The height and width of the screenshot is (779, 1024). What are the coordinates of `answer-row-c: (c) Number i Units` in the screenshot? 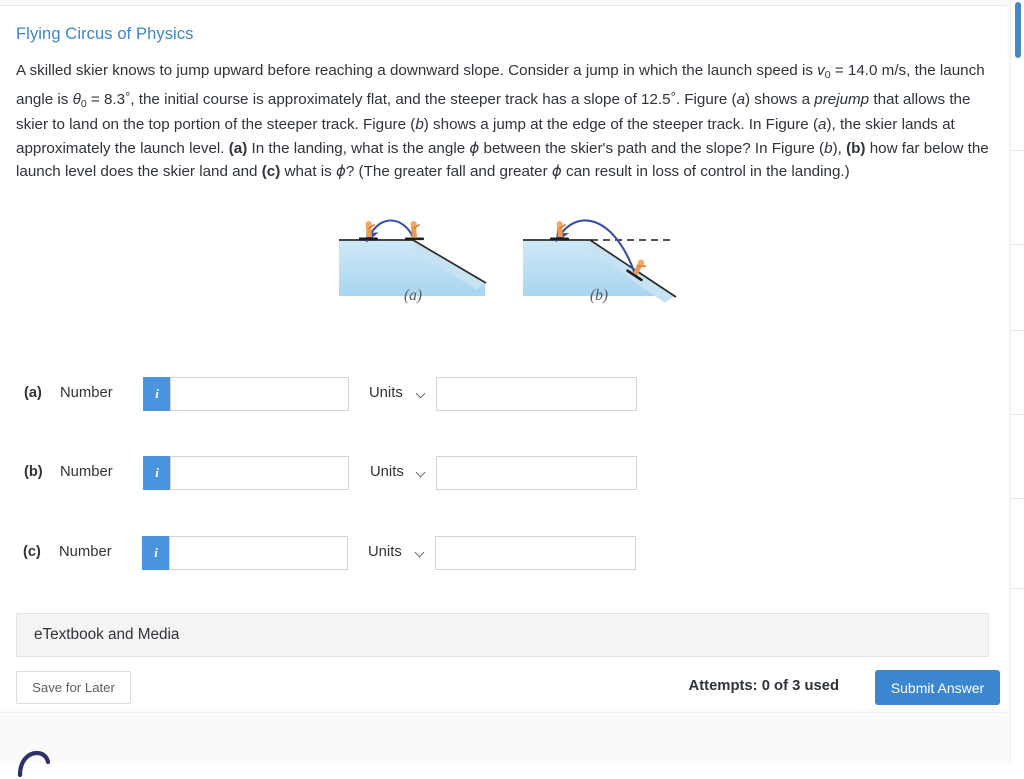 It's located at (330, 553).